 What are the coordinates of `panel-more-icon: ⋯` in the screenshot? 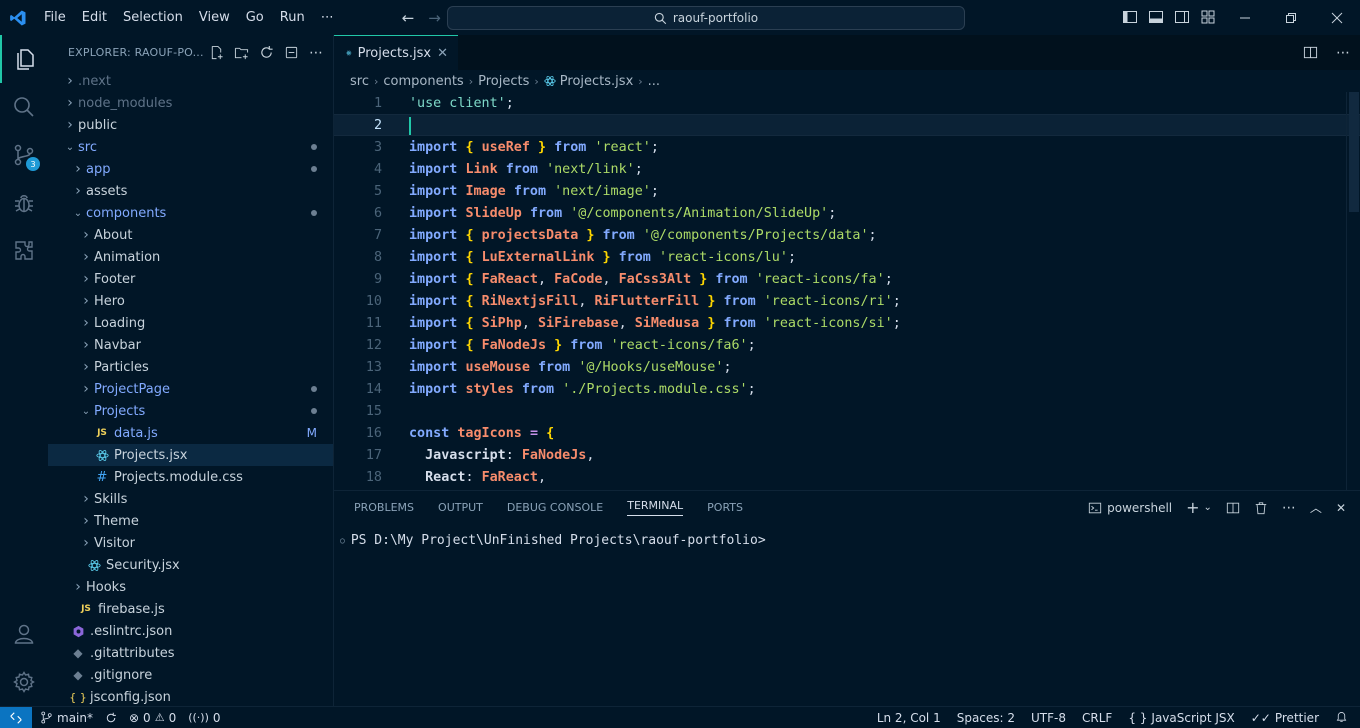 It's located at (1289, 508).